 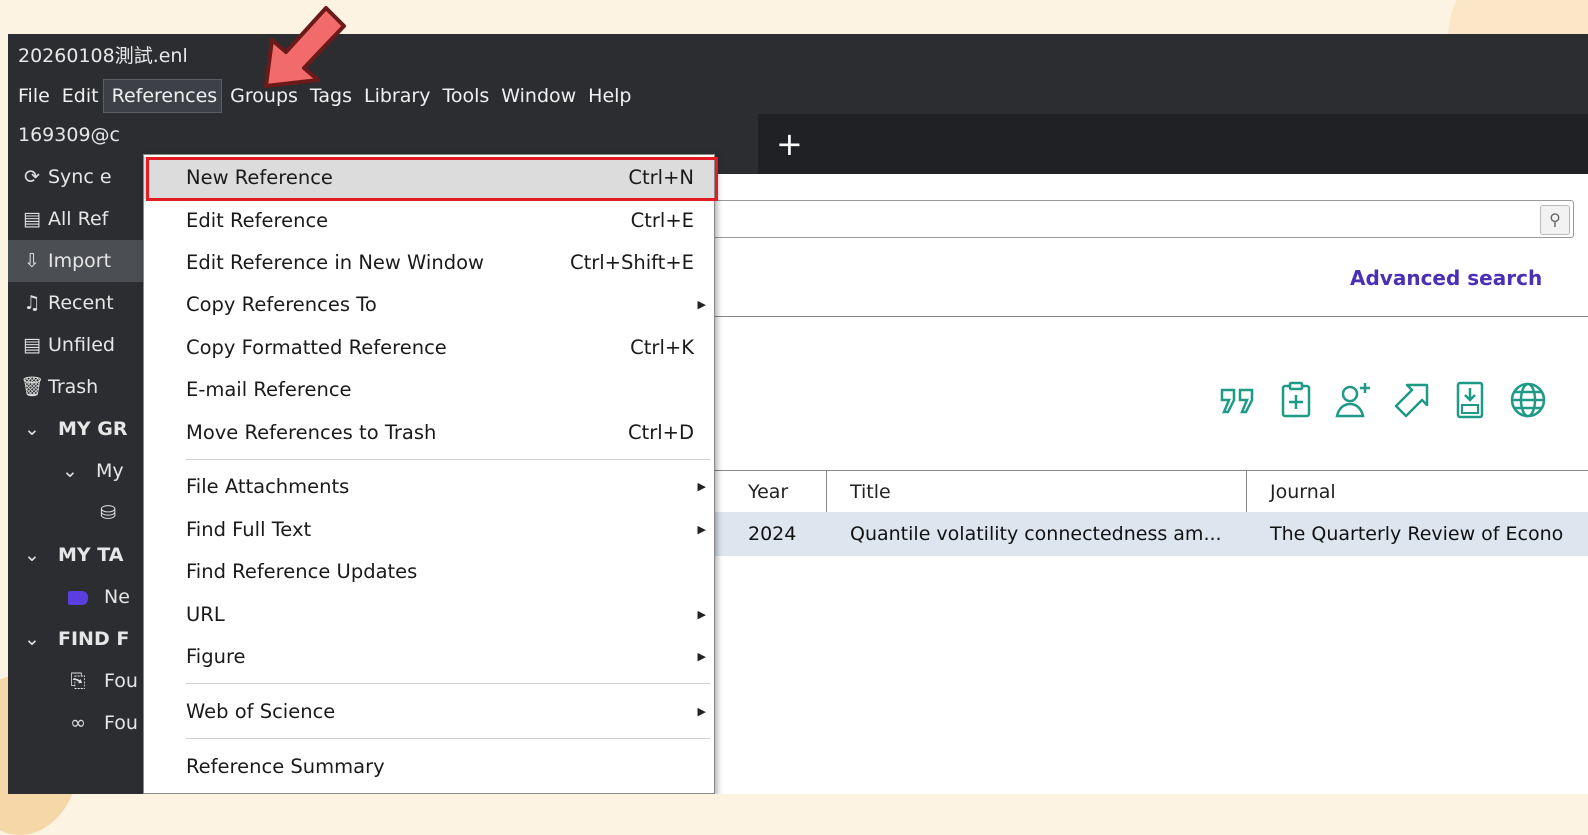 I want to click on menu-item-label: Copy Formatted Reference, so click(x=316, y=347).